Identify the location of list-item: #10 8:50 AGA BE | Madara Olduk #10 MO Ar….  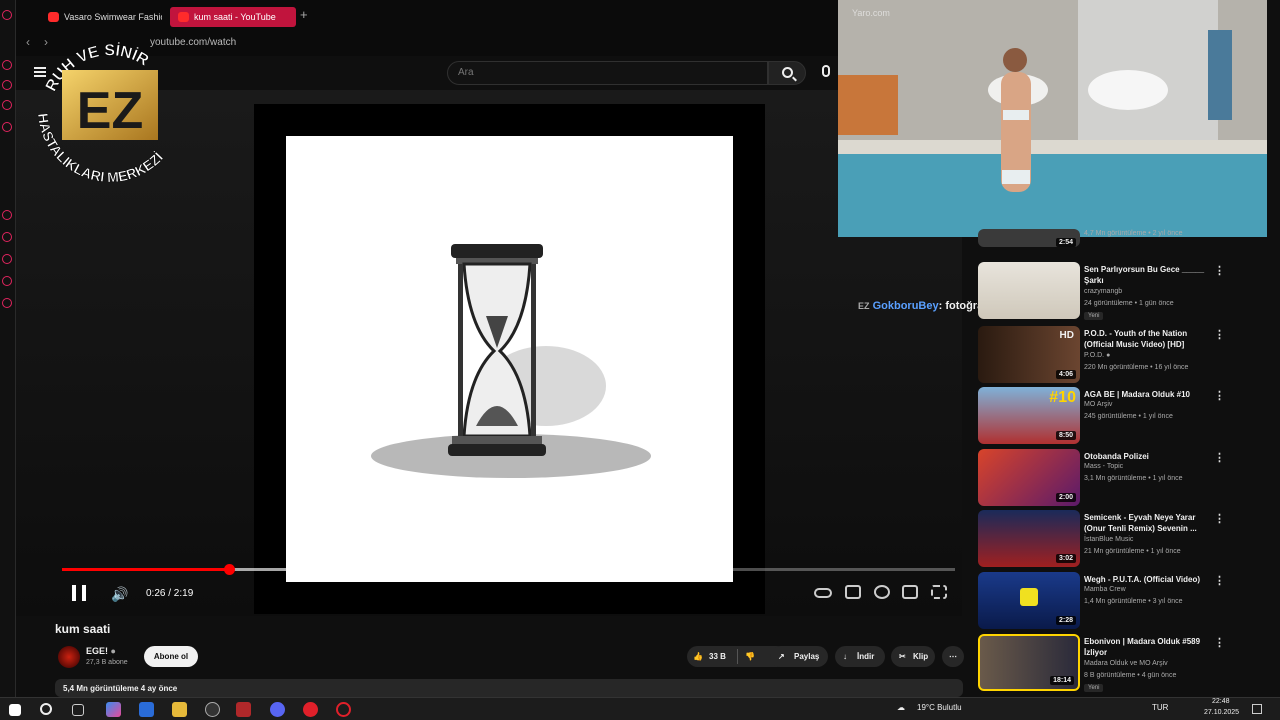
(1122, 417).